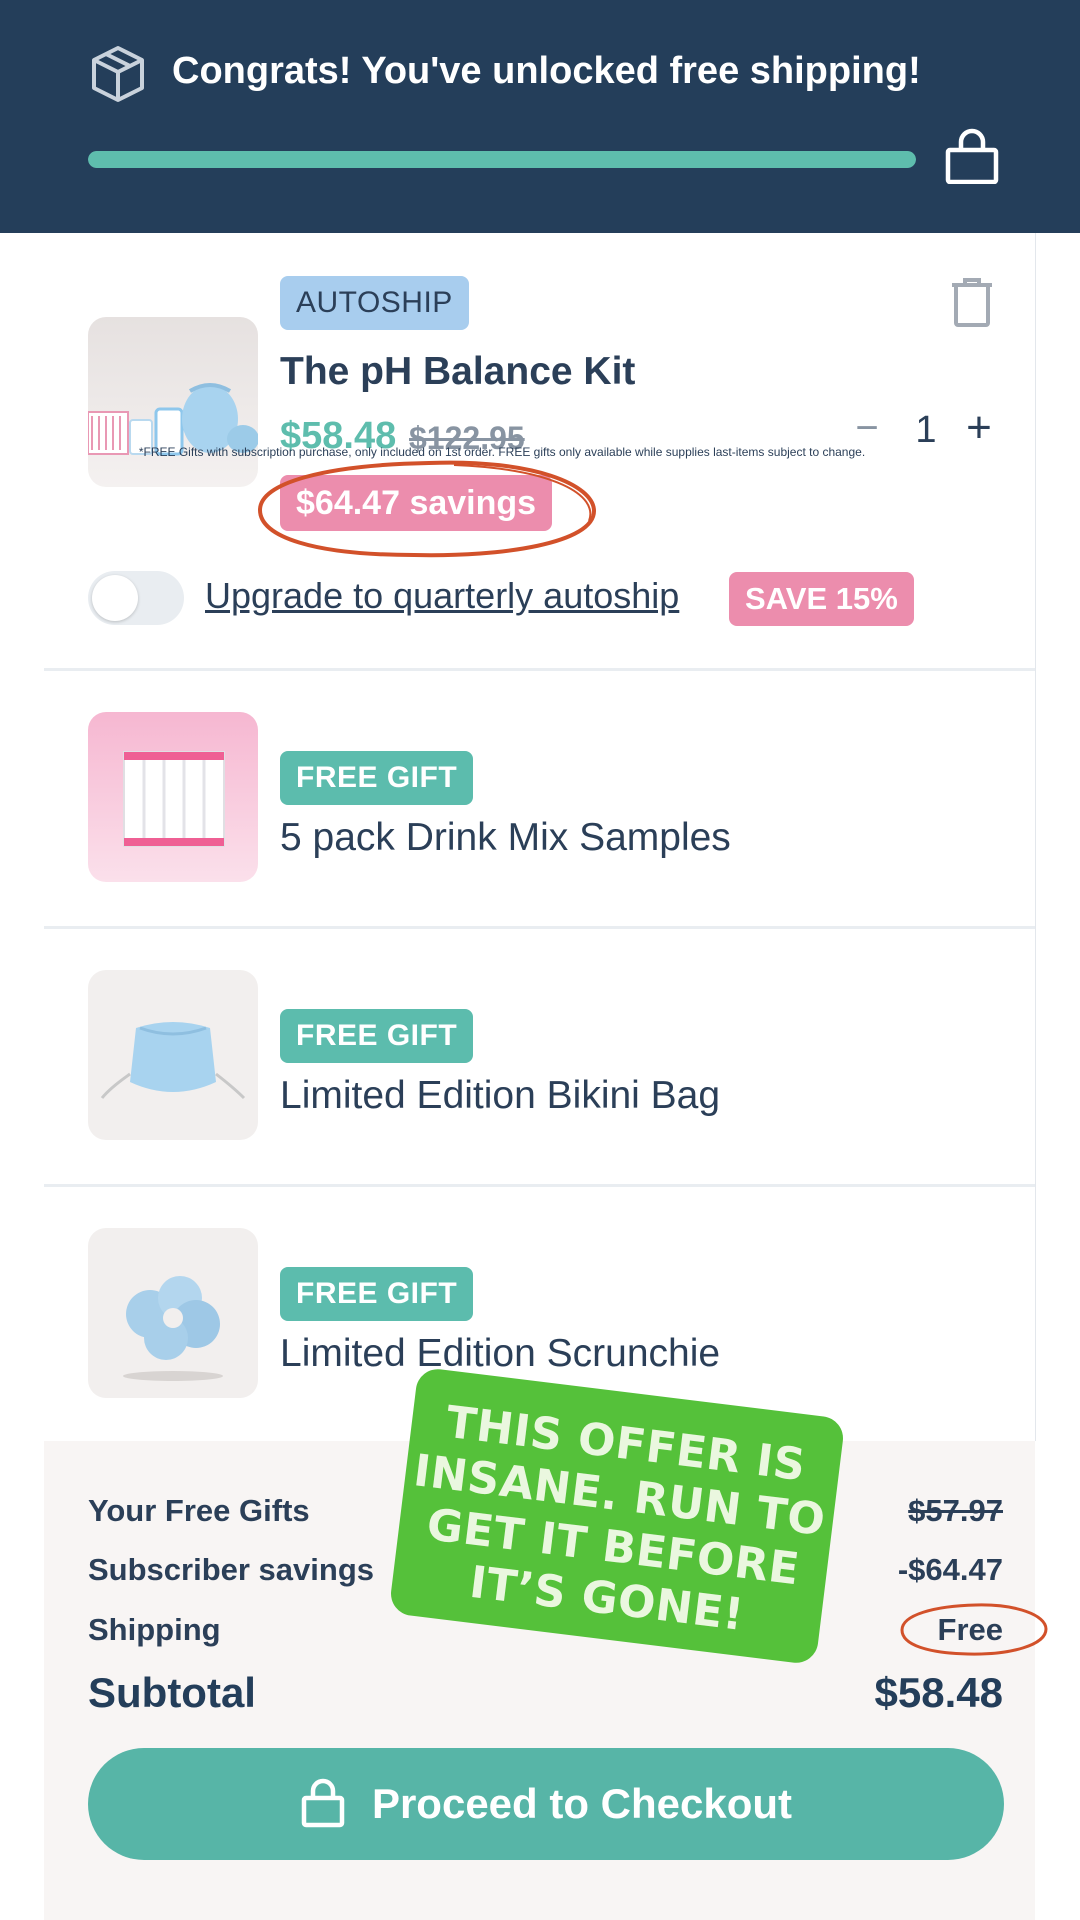 This screenshot has width=1080, height=1920. Describe the element at coordinates (539, 1056) in the screenshot. I see `cart-item: FREE GIFT Limited Edition Bikini Bag` at that location.